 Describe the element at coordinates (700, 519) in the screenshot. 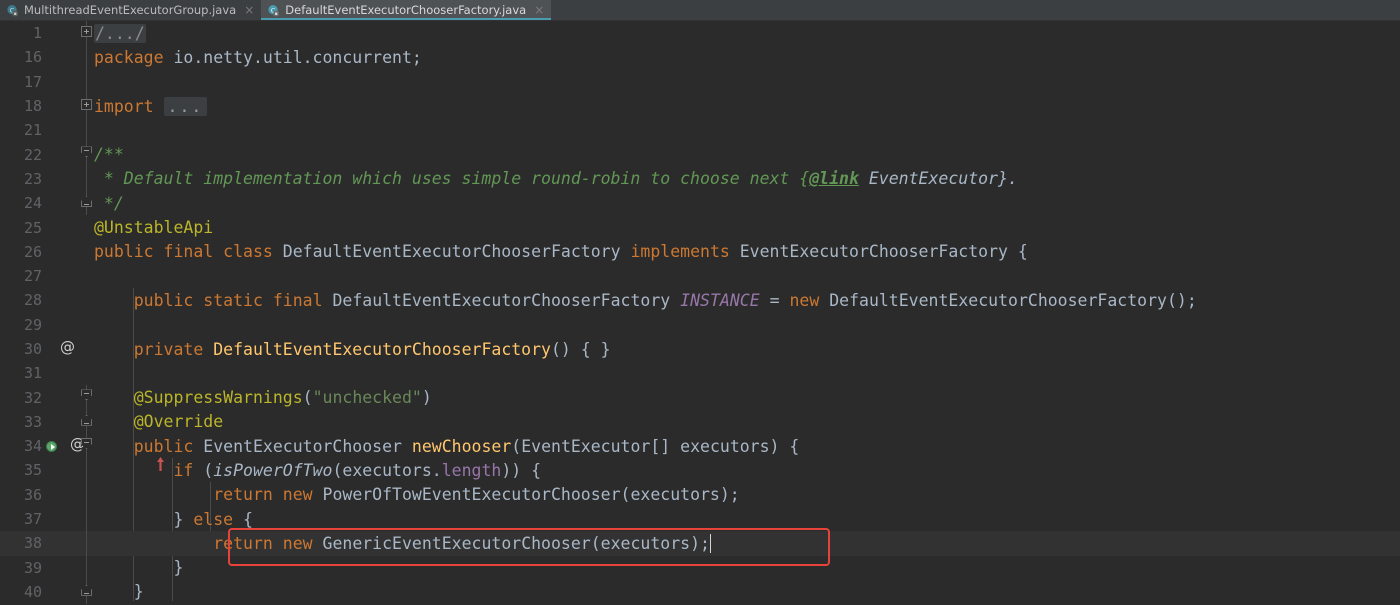

I see `code-line: 37 } else {` at that location.